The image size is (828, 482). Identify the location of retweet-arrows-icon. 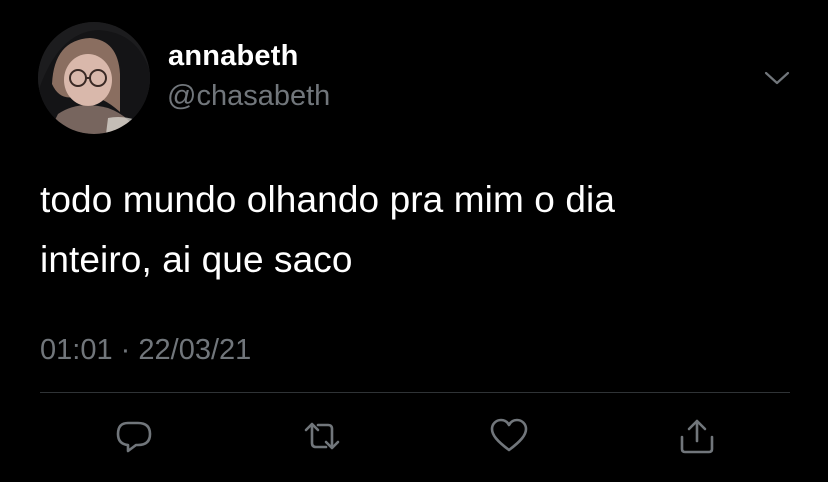
(322, 436).